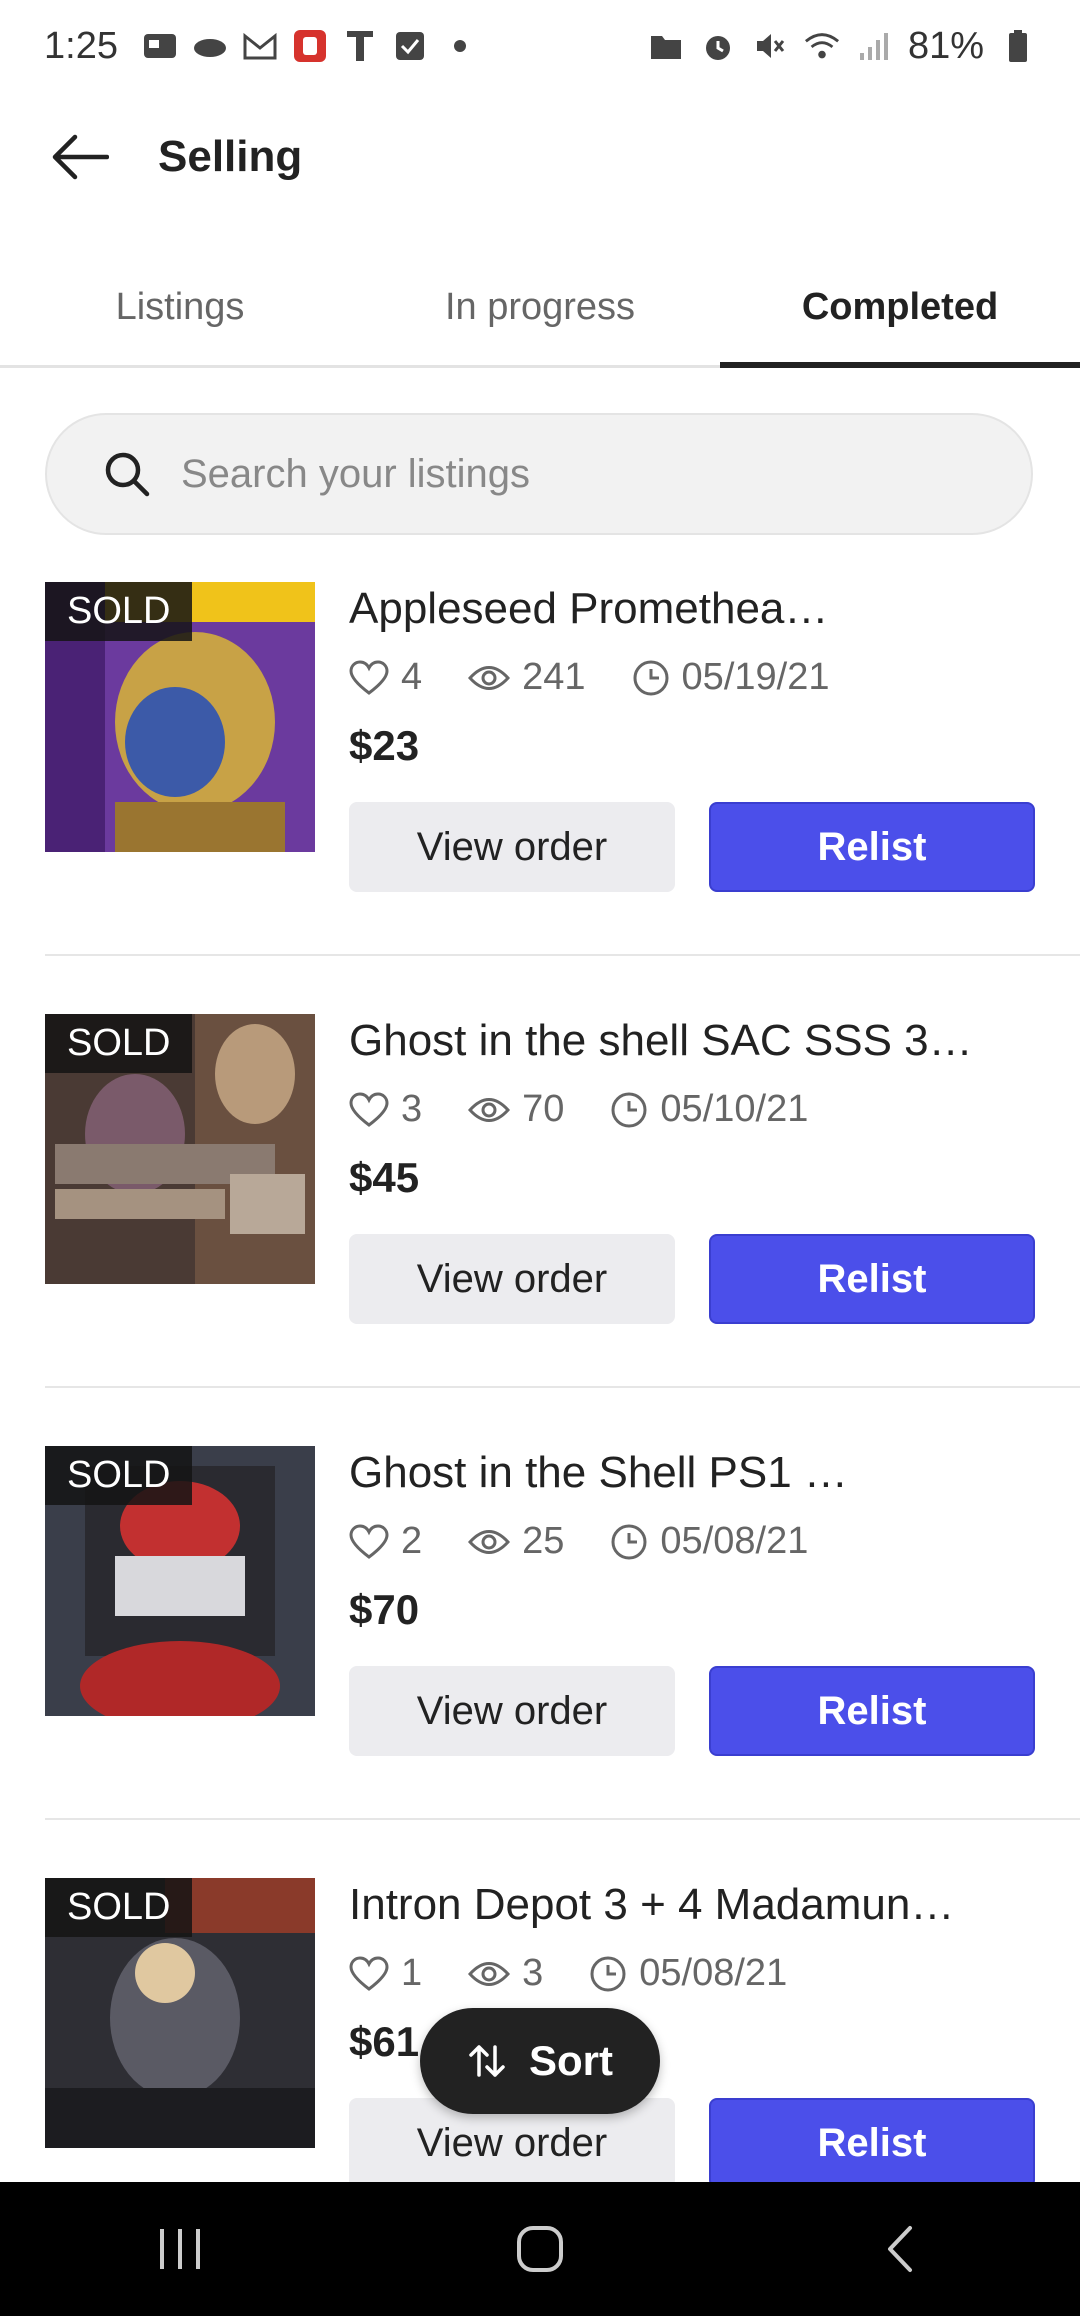  I want to click on back-arrow-icon, so click(80, 157).